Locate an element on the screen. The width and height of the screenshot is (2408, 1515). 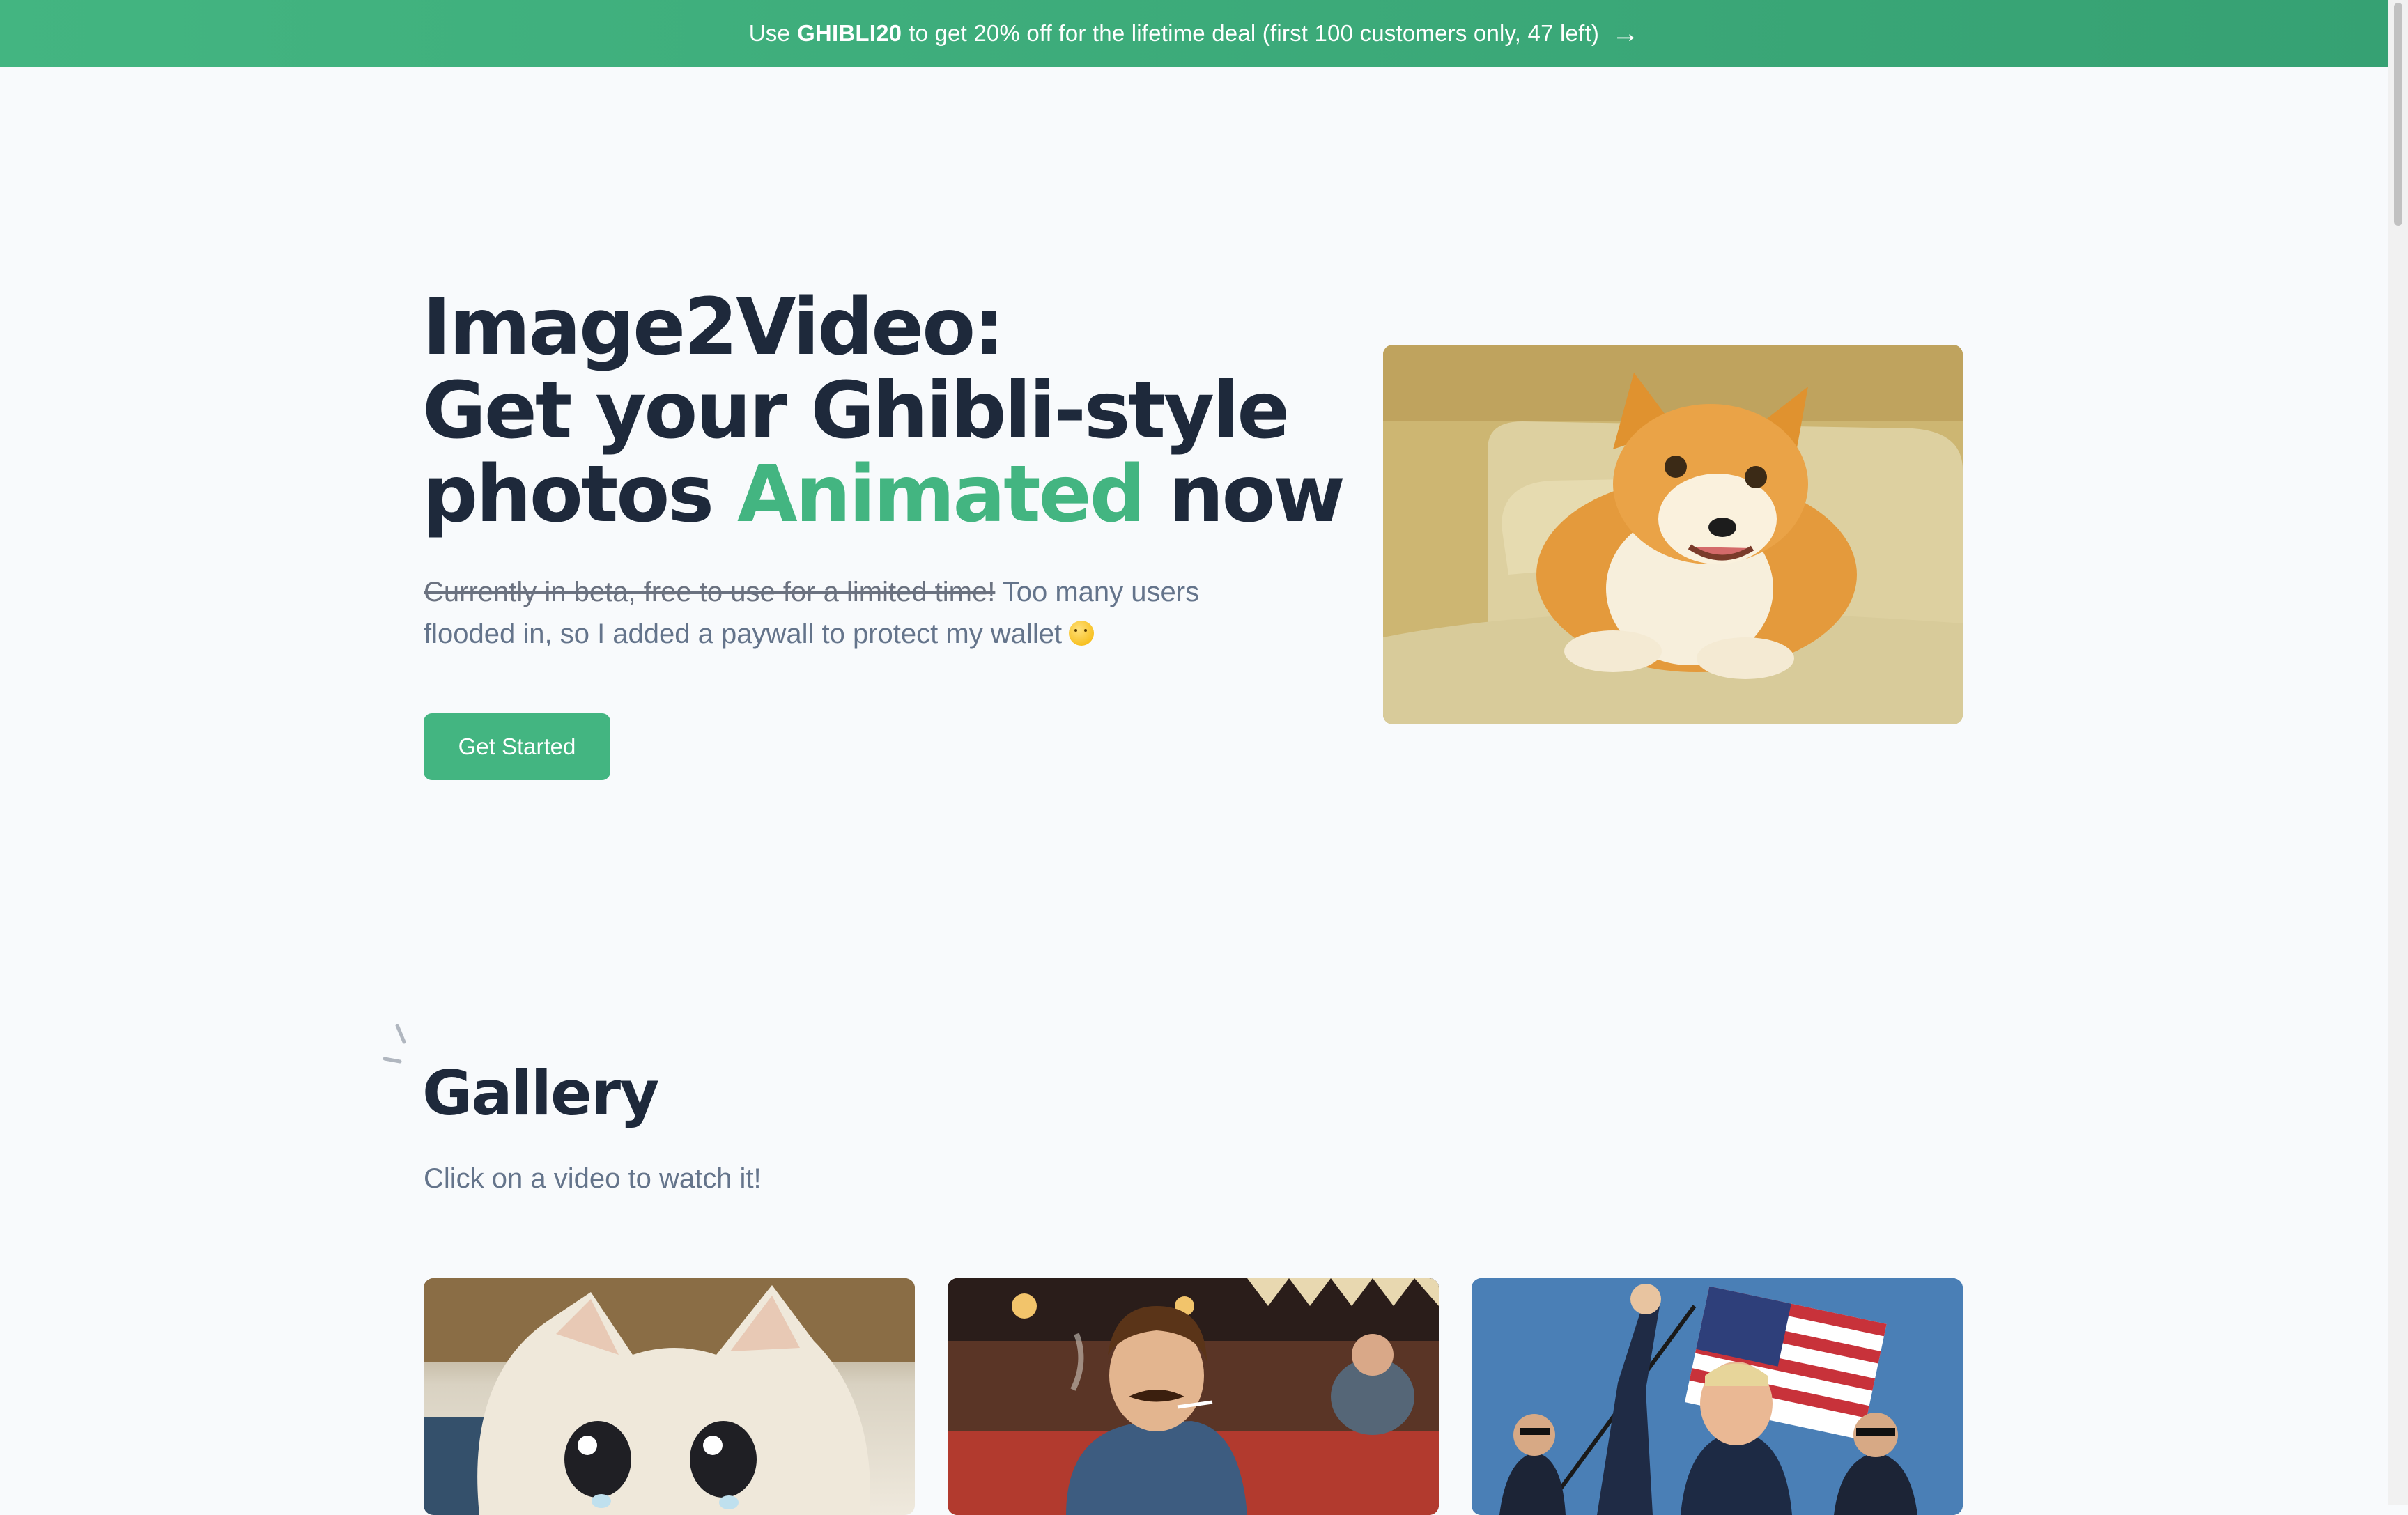
gallery-video-flag-crowd is located at coordinates (1718, 1396).